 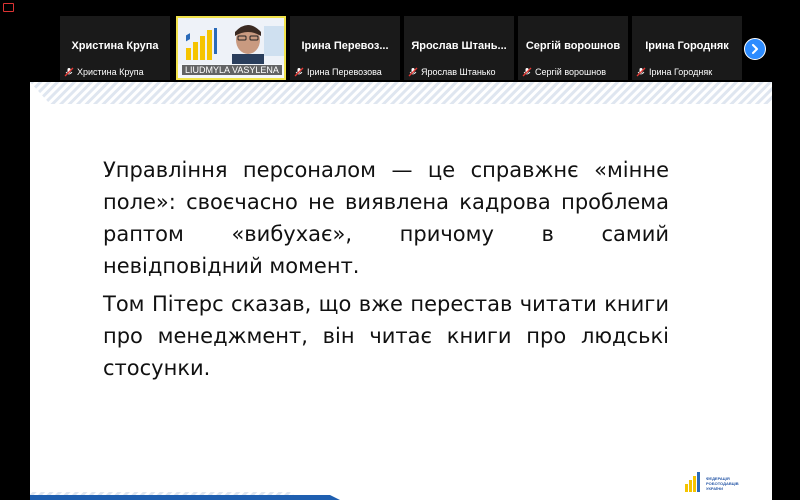 I want to click on participant-display-name: Ірина Городняк, so click(x=687, y=46).